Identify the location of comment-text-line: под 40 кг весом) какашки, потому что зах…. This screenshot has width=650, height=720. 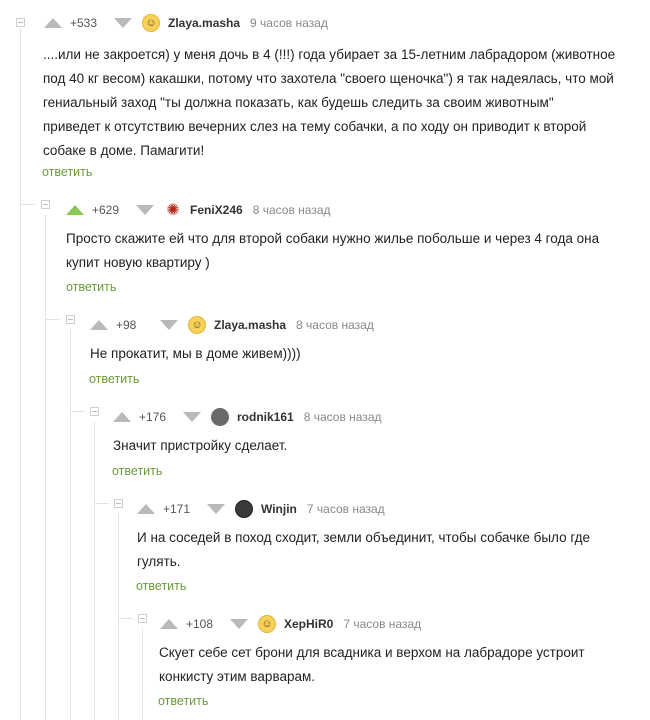
(328, 78).